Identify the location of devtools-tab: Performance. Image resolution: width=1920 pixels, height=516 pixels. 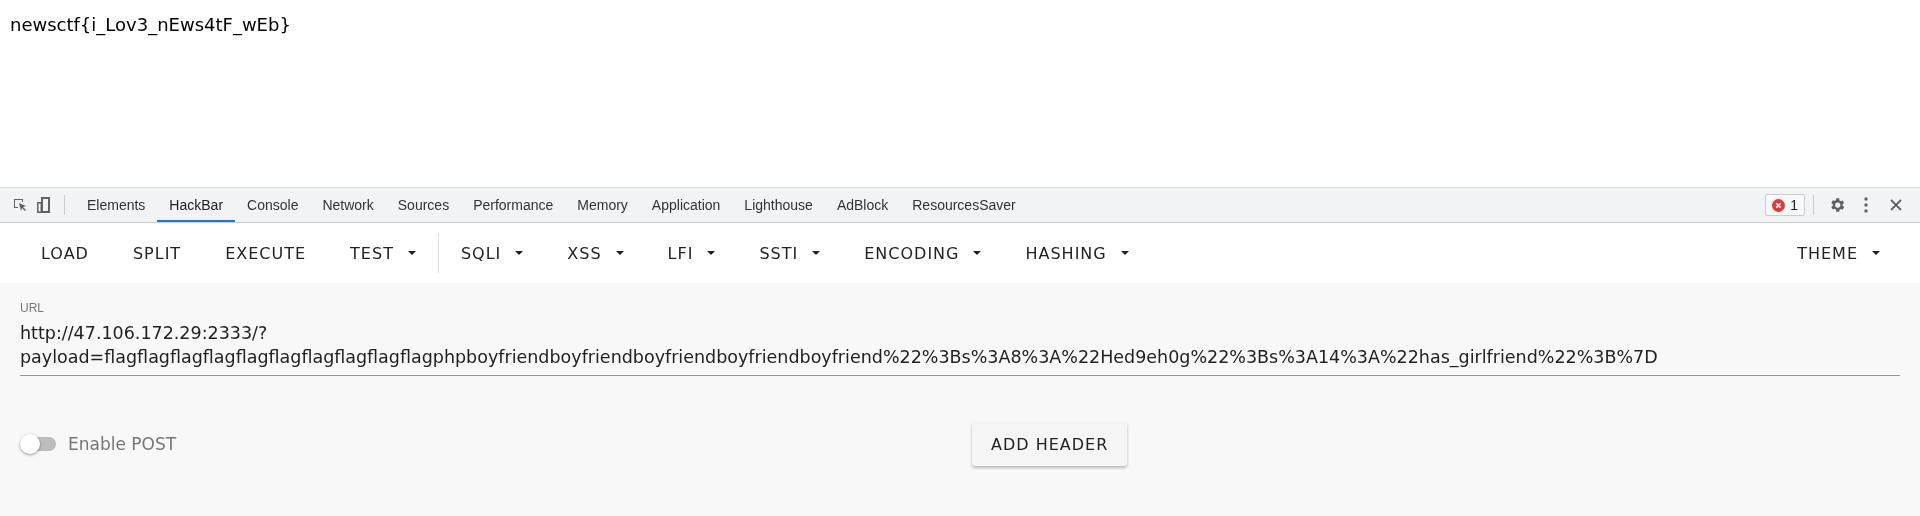
(513, 205).